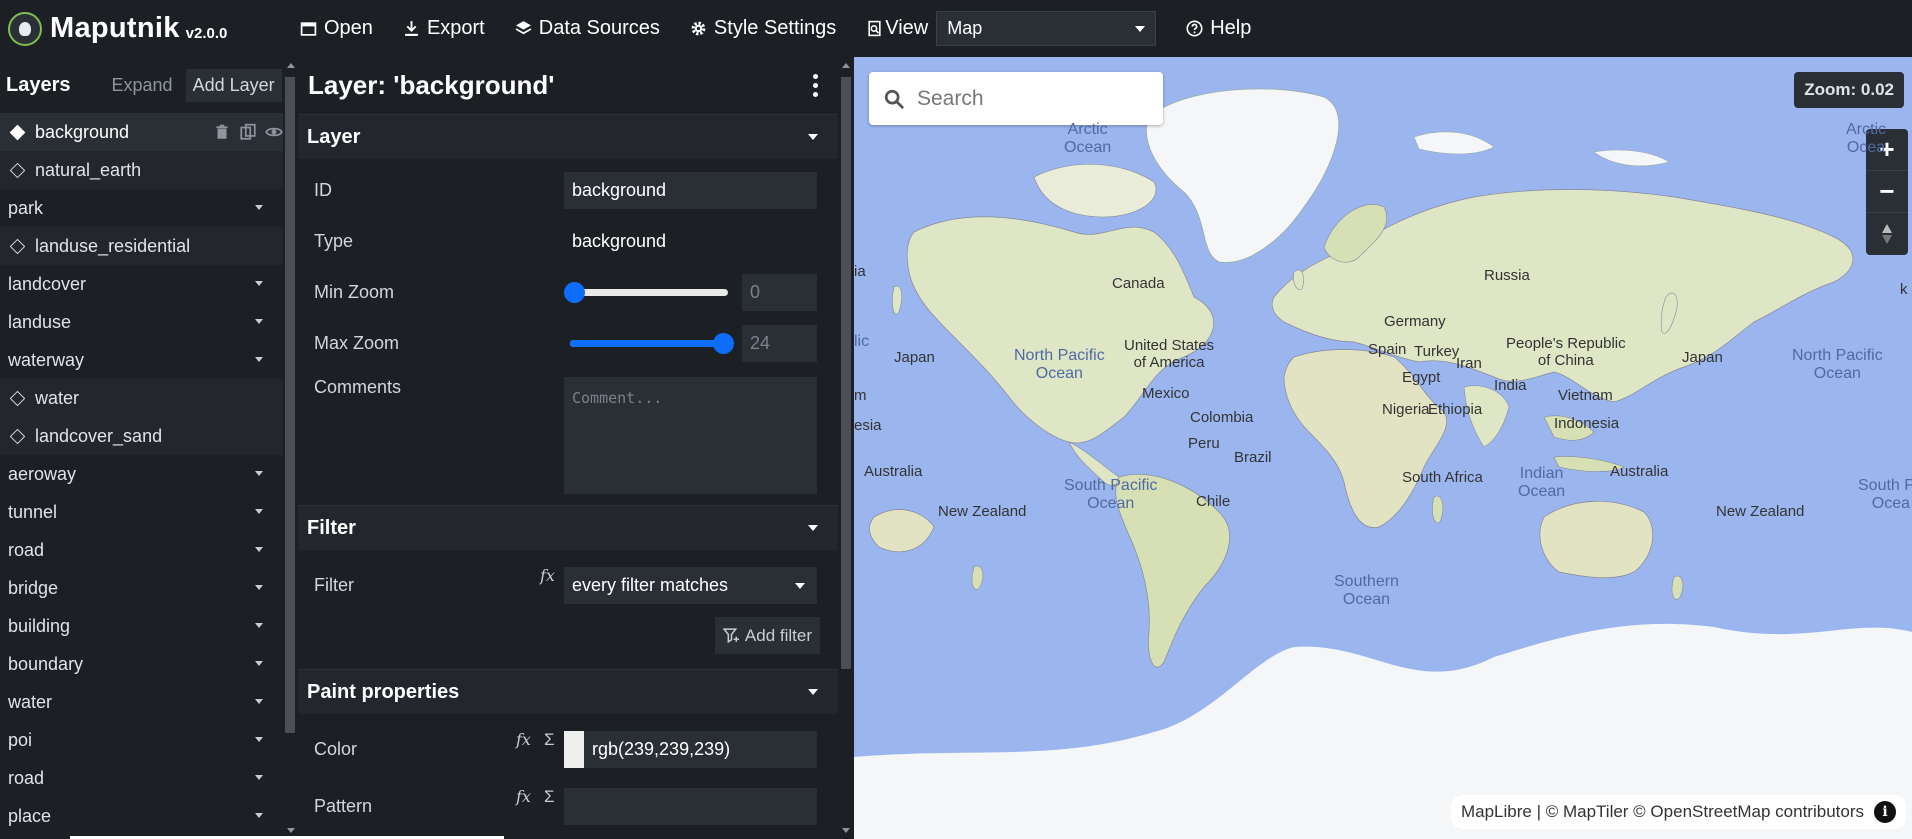 This screenshot has width=1912, height=839. I want to click on label-japan-left: Japan, so click(914, 357).